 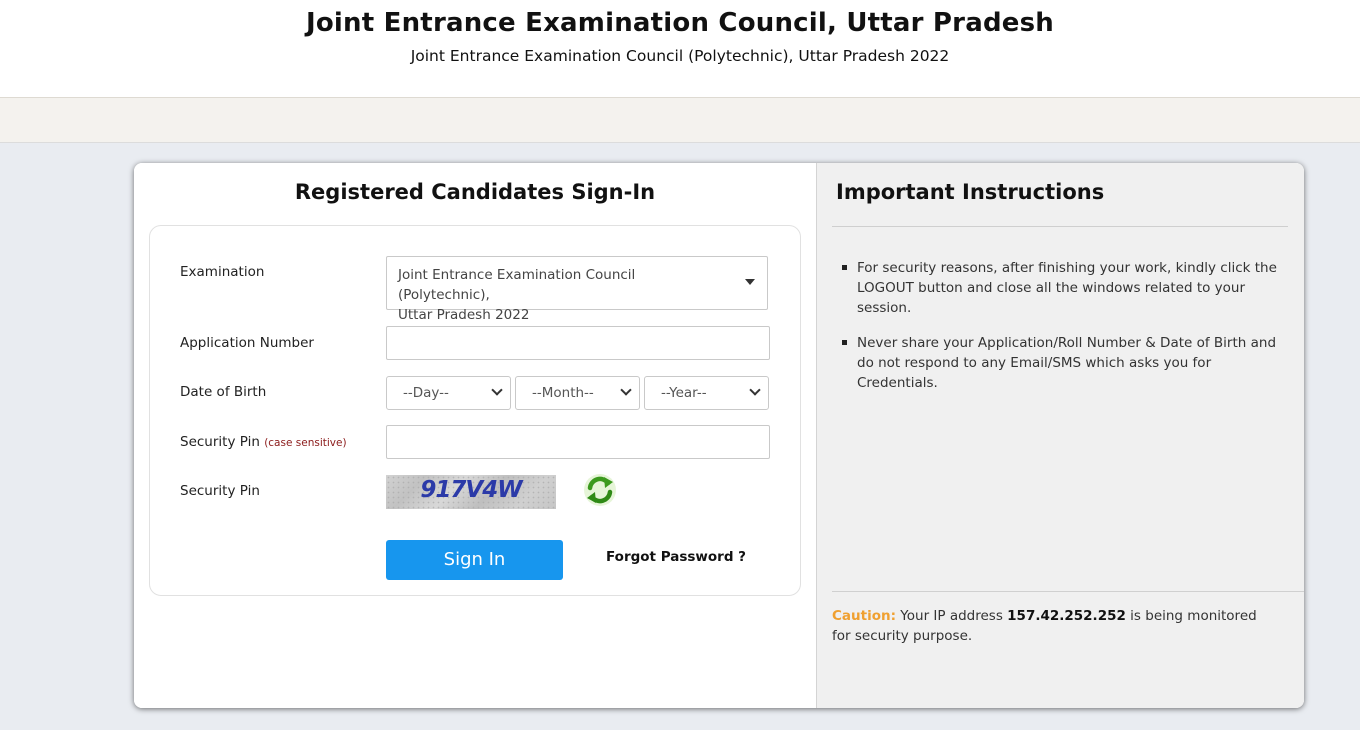 I want to click on refresh-icon, so click(x=600, y=490).